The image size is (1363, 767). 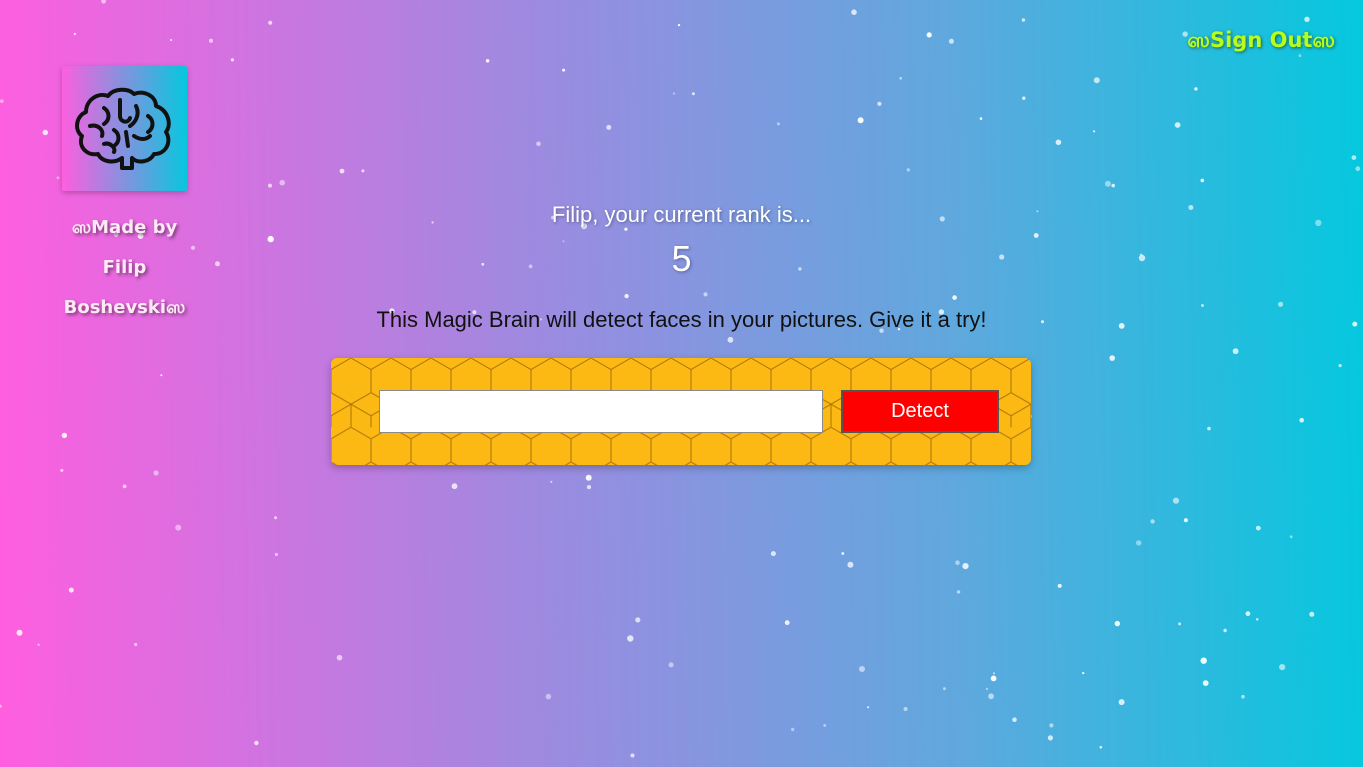 What do you see at coordinates (123, 128) in the screenshot?
I see `brain-icon` at bounding box center [123, 128].